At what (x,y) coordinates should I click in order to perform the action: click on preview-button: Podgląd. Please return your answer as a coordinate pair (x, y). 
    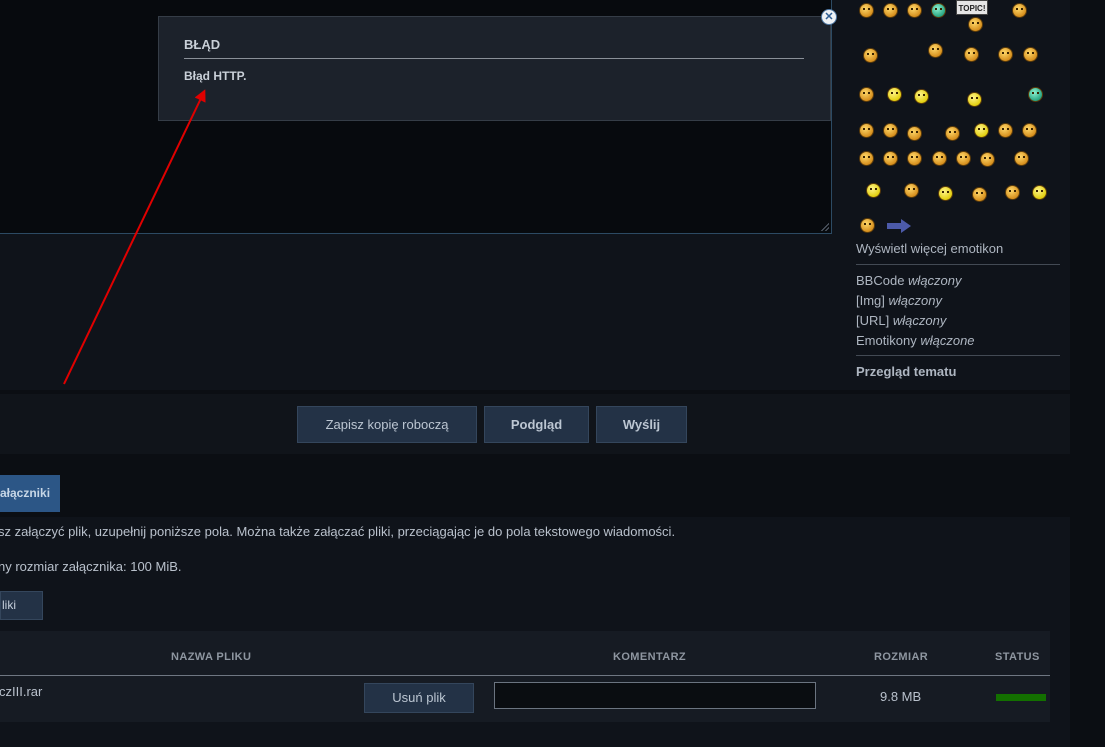
    Looking at the image, I should click on (536, 424).